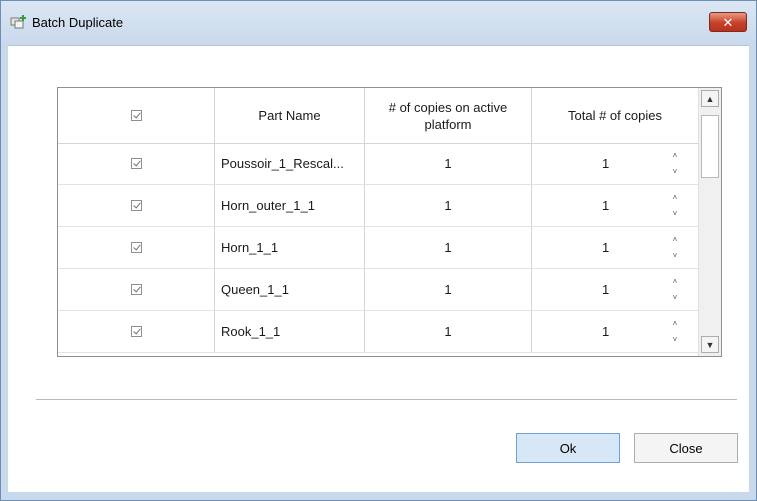 This screenshot has width=757, height=501. Describe the element at coordinates (615, 115) in the screenshot. I see `header-total-copies: Total # of copies` at that location.